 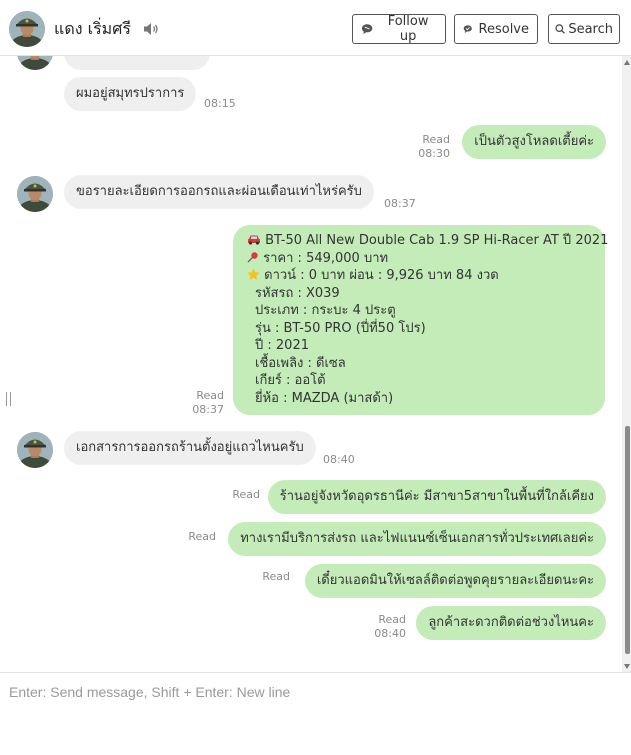 What do you see at coordinates (253, 274) in the screenshot?
I see `star-emoji-icon` at bounding box center [253, 274].